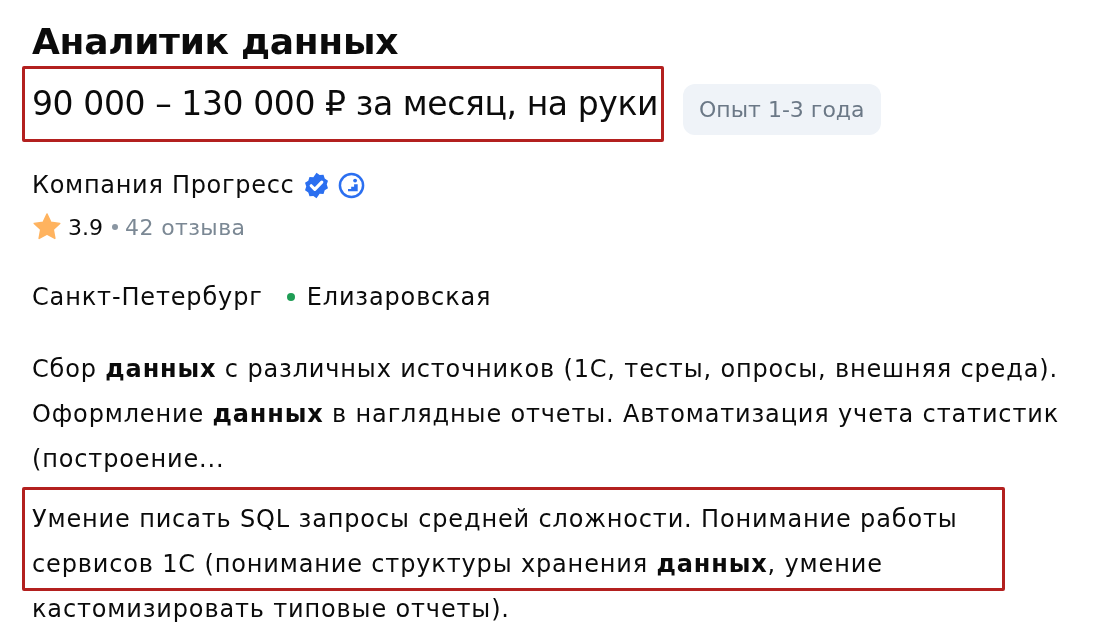  What do you see at coordinates (782, 109) in the screenshot?
I see `experience-badge: Опыт 1-3 года` at bounding box center [782, 109].